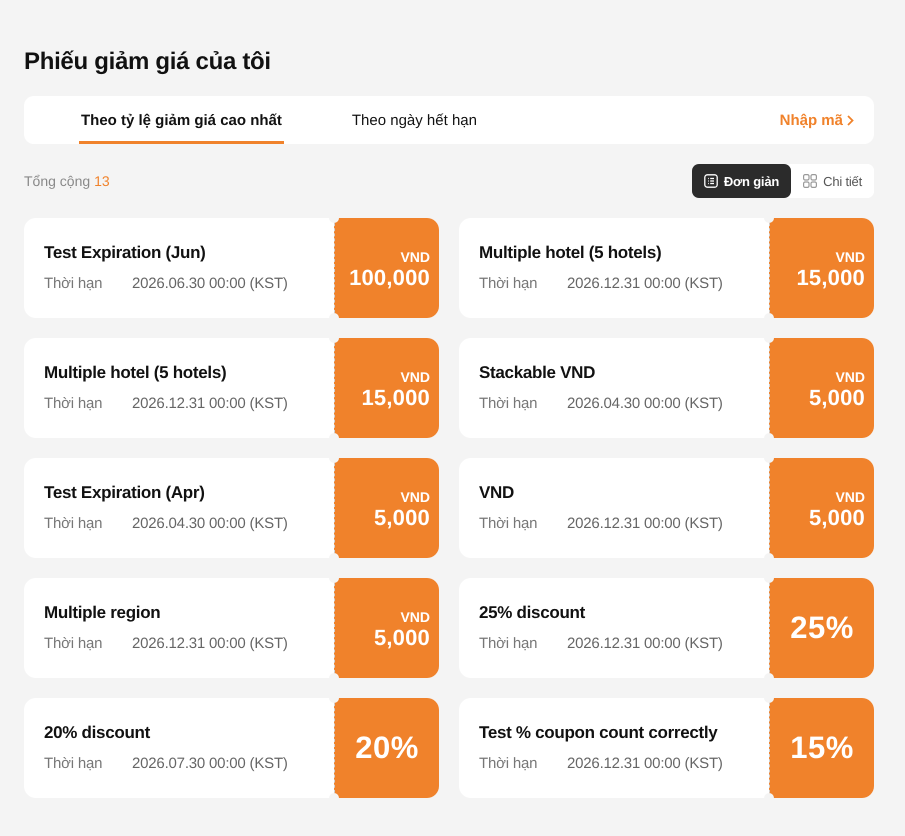 This screenshot has width=905, height=836. Describe the element at coordinates (742, 181) in the screenshot. I see `view-mode-button: Đơn giản` at that location.